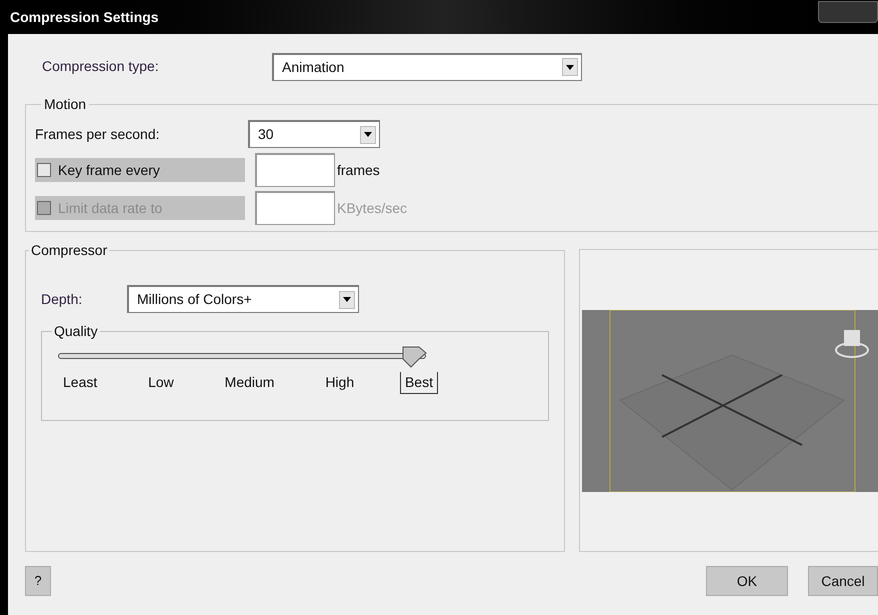  What do you see at coordinates (62, 299) in the screenshot?
I see `field-label: Depth:` at bounding box center [62, 299].